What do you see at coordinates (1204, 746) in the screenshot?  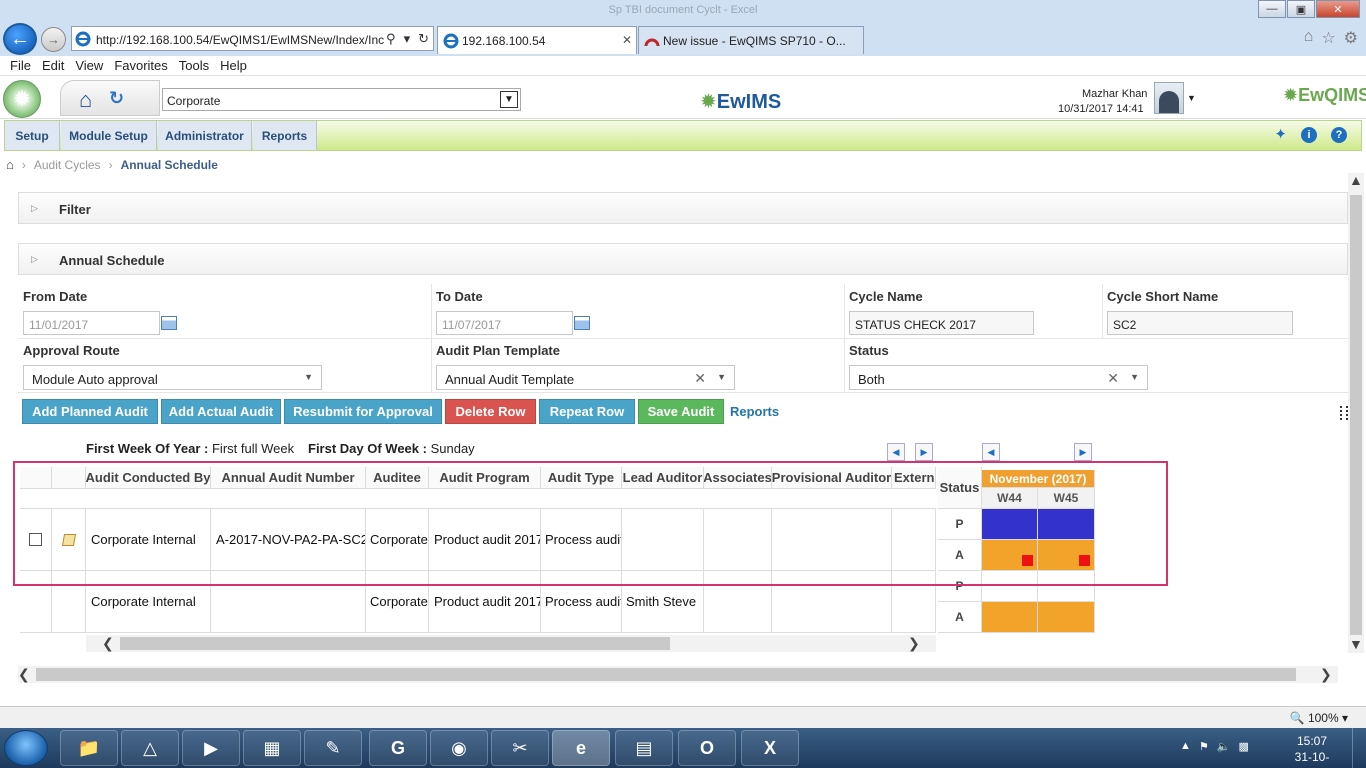 I see `flag-icon: ⚑` at bounding box center [1204, 746].